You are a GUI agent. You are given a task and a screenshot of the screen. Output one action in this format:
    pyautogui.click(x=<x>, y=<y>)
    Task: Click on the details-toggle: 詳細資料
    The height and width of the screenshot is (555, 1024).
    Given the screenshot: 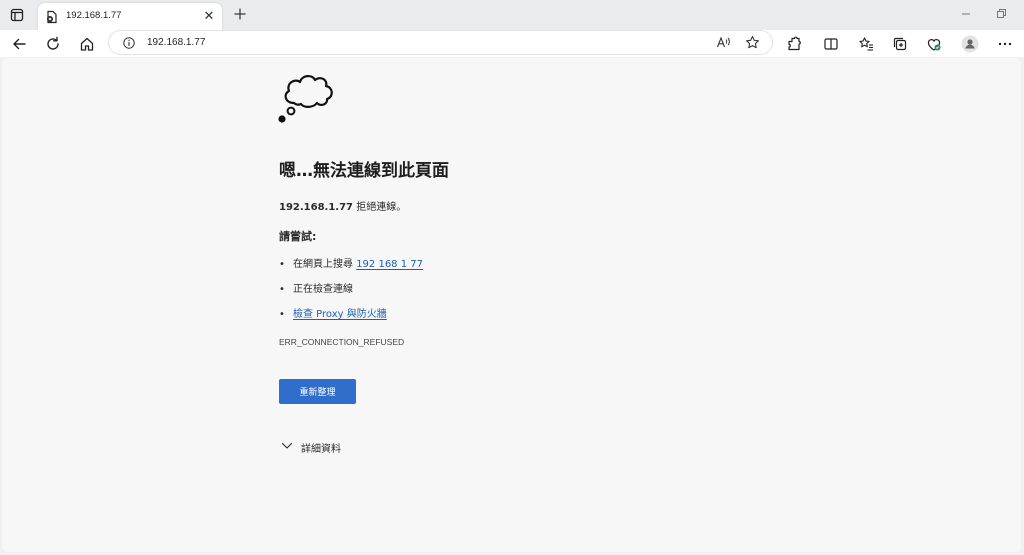 What is the action you would take?
    pyautogui.click(x=311, y=447)
    